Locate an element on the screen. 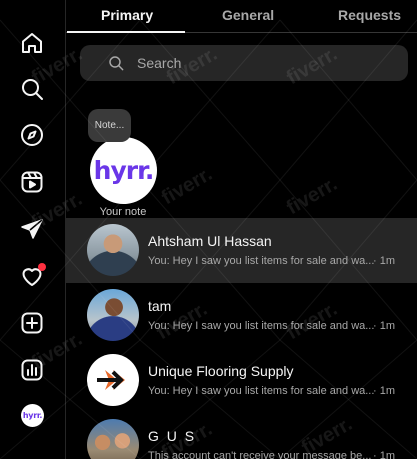  explore-icon is located at coordinates (32, 135).